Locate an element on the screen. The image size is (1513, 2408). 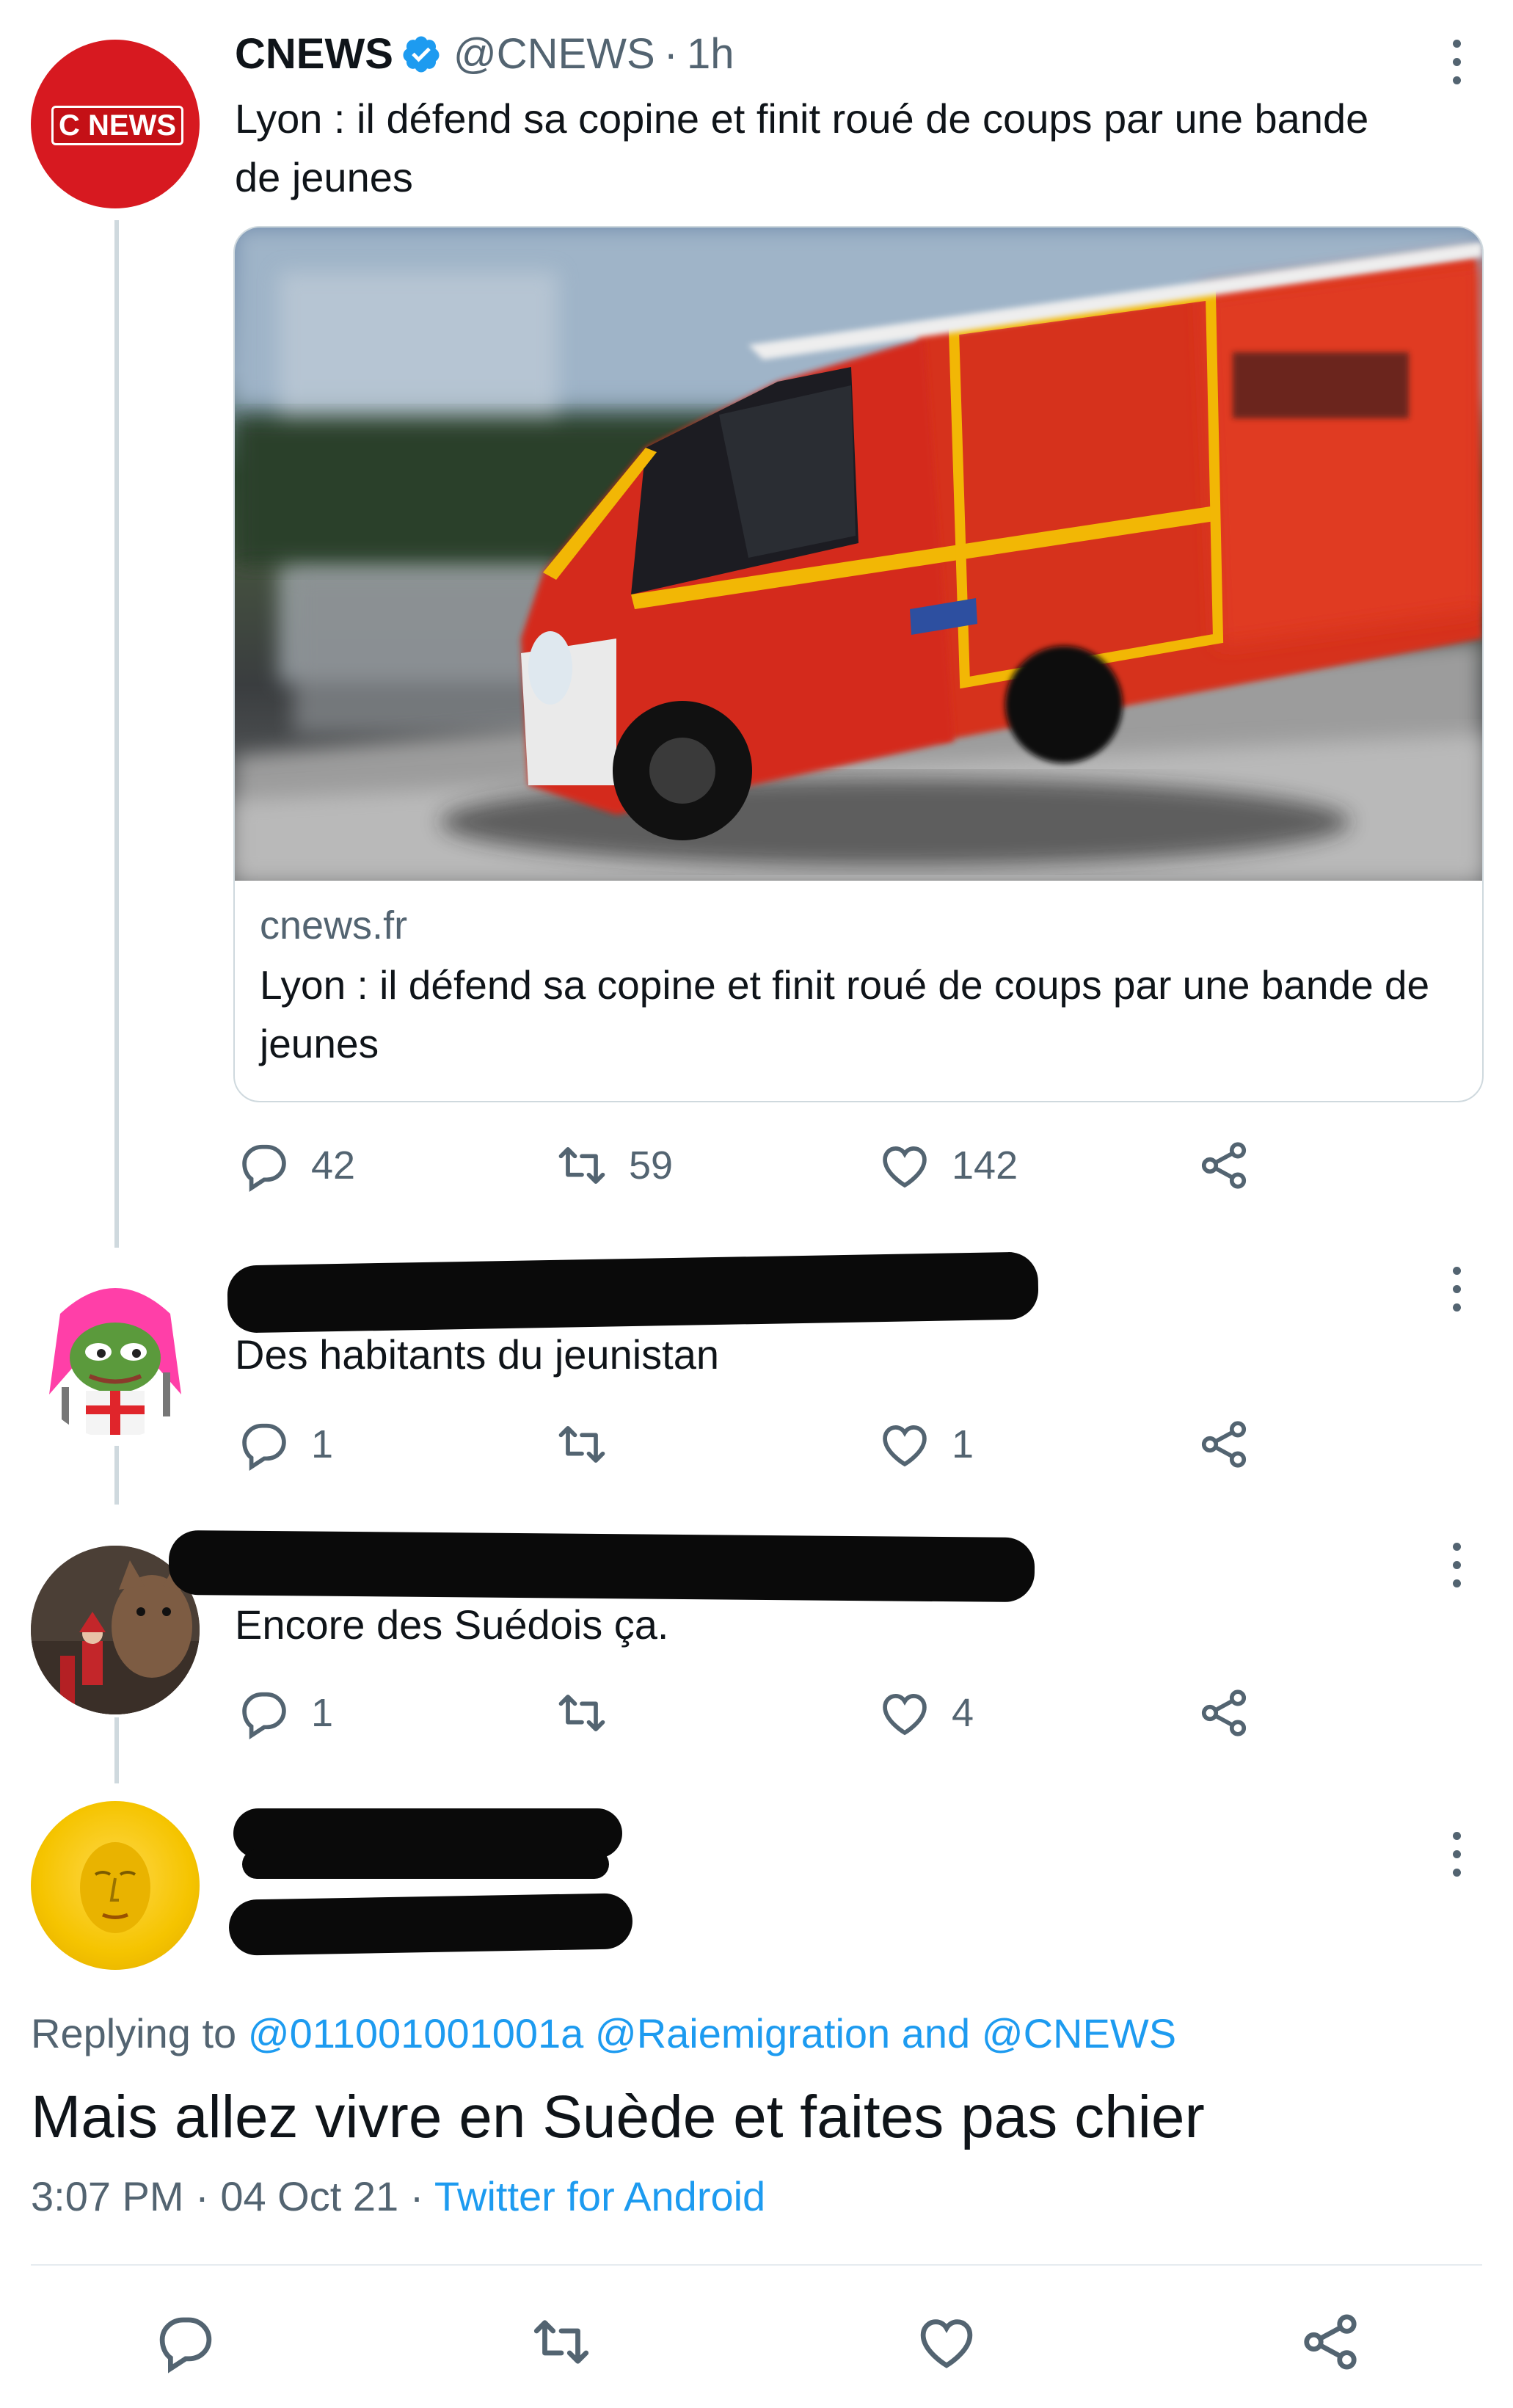
like-count: 4 is located at coordinates (963, 1713).